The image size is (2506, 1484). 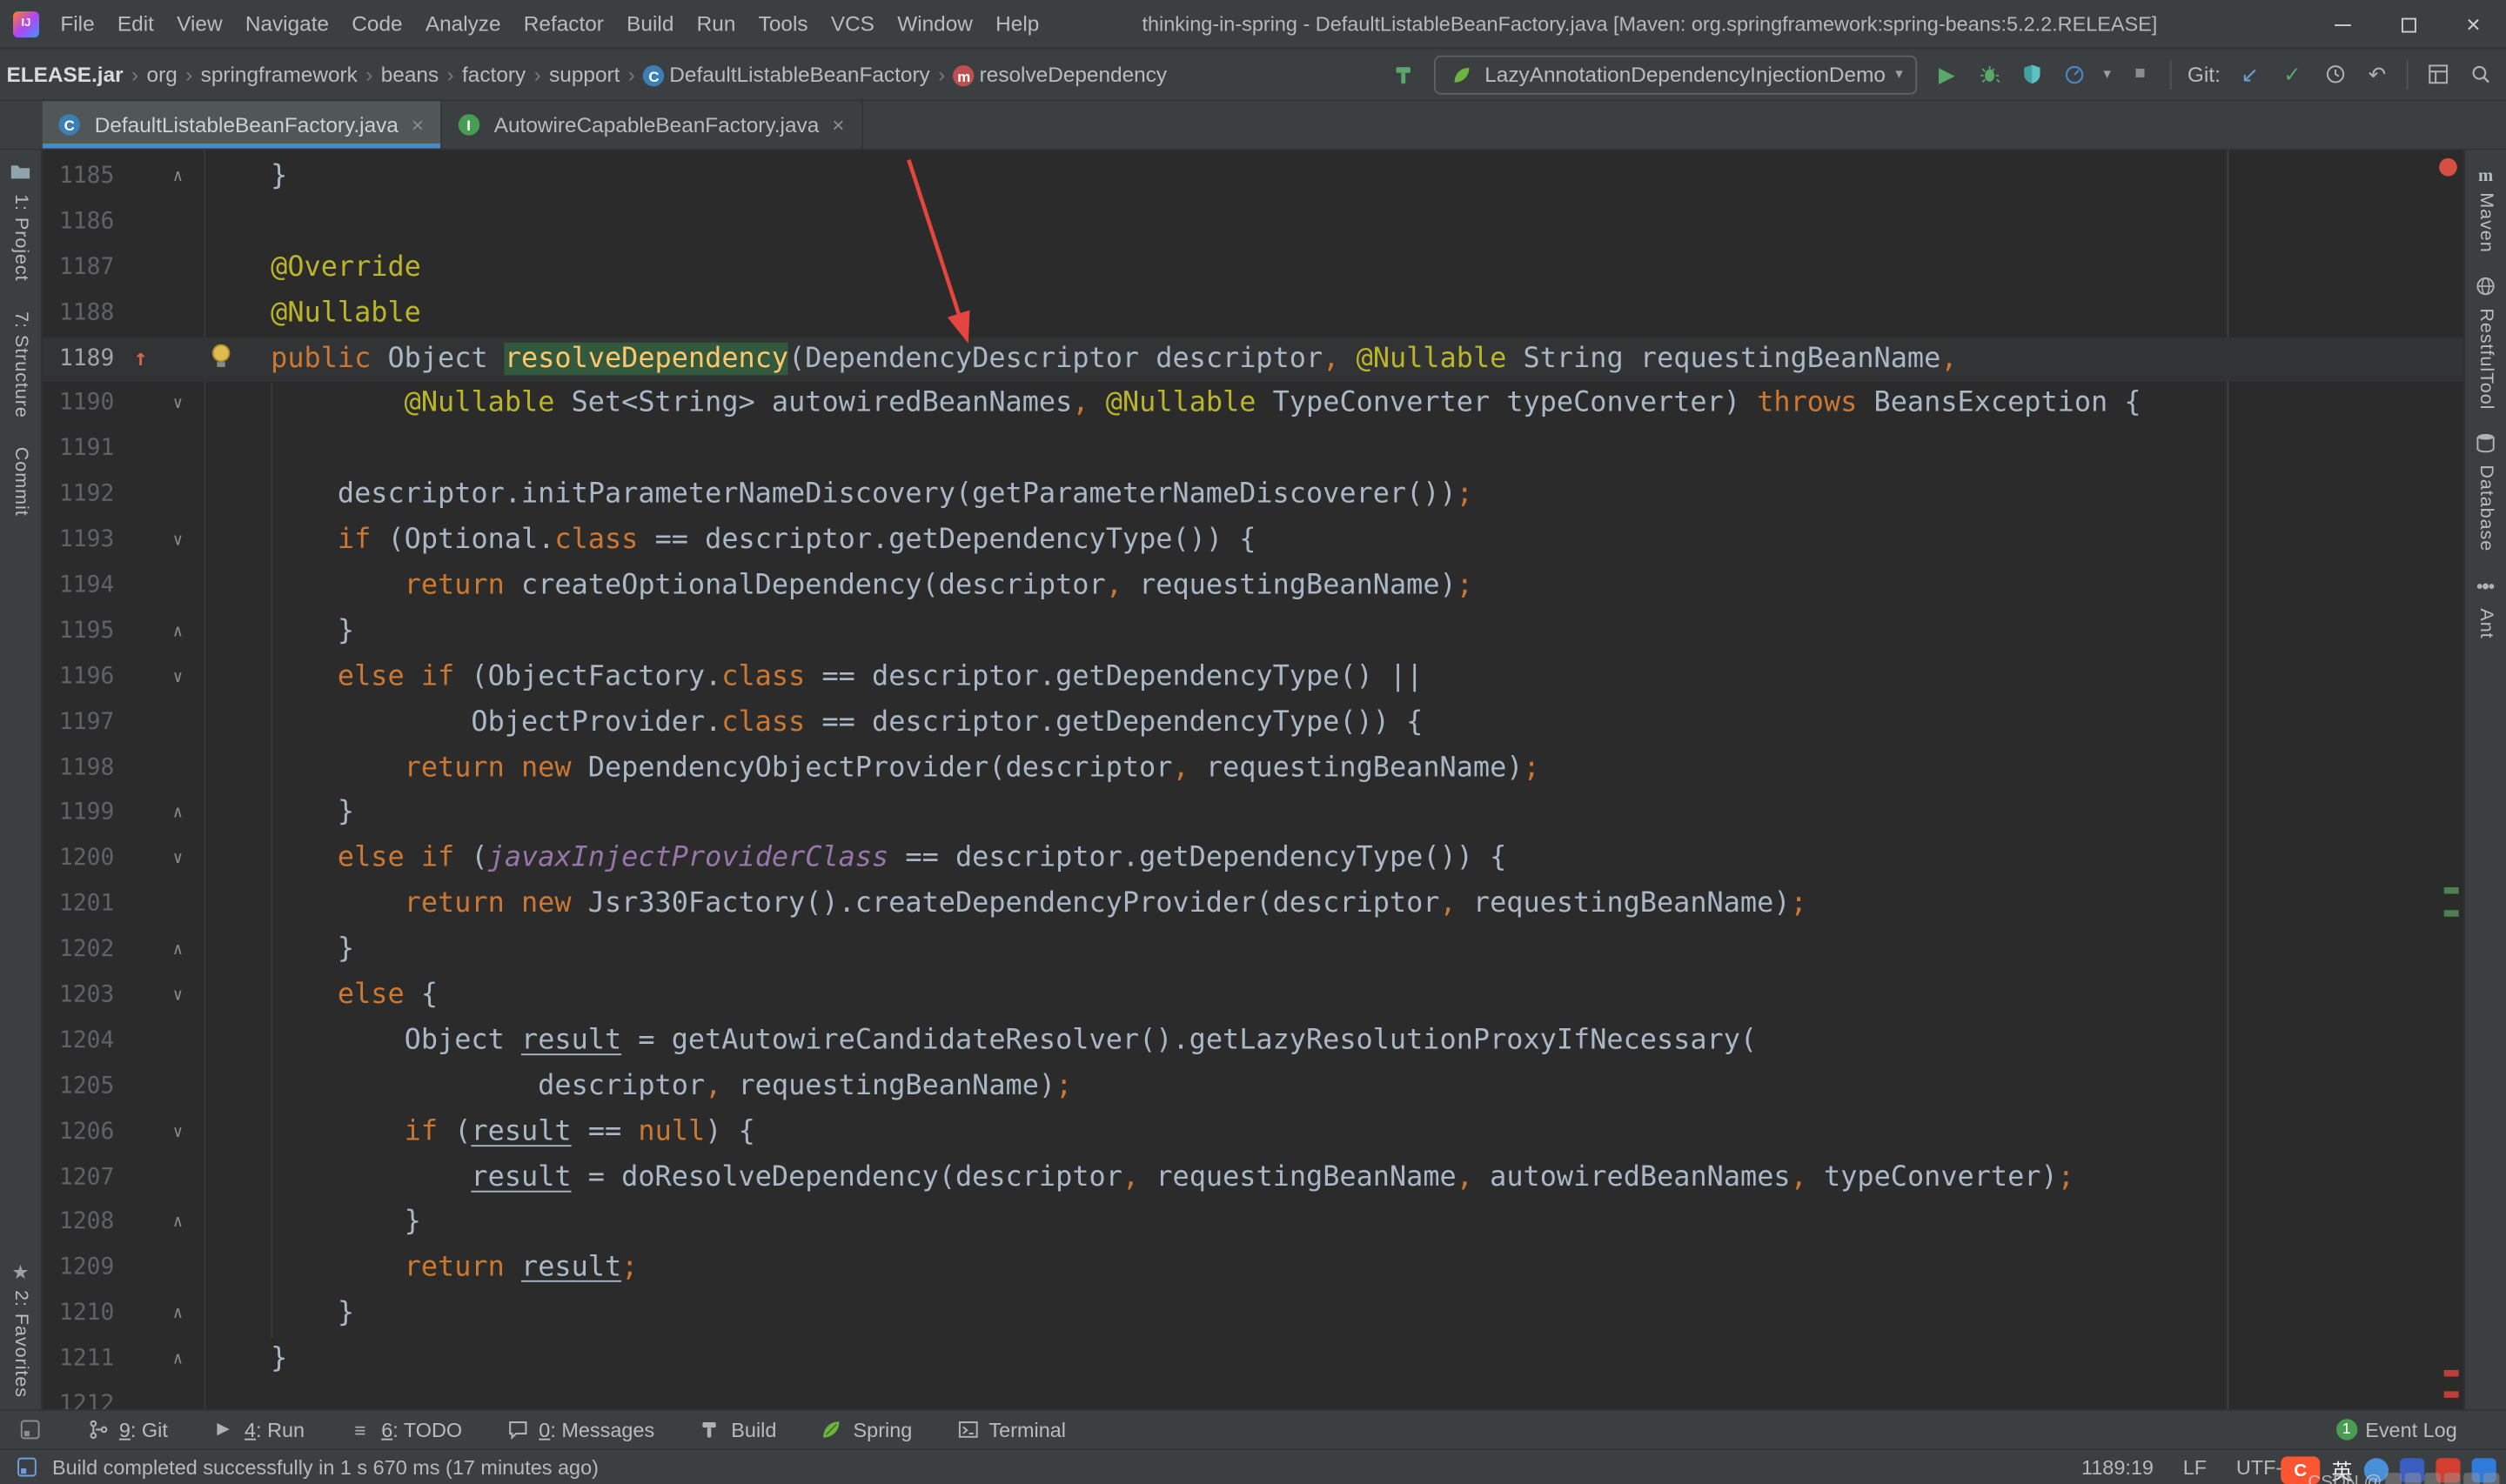 I want to click on menu-analyze: Analyze, so click(x=463, y=22).